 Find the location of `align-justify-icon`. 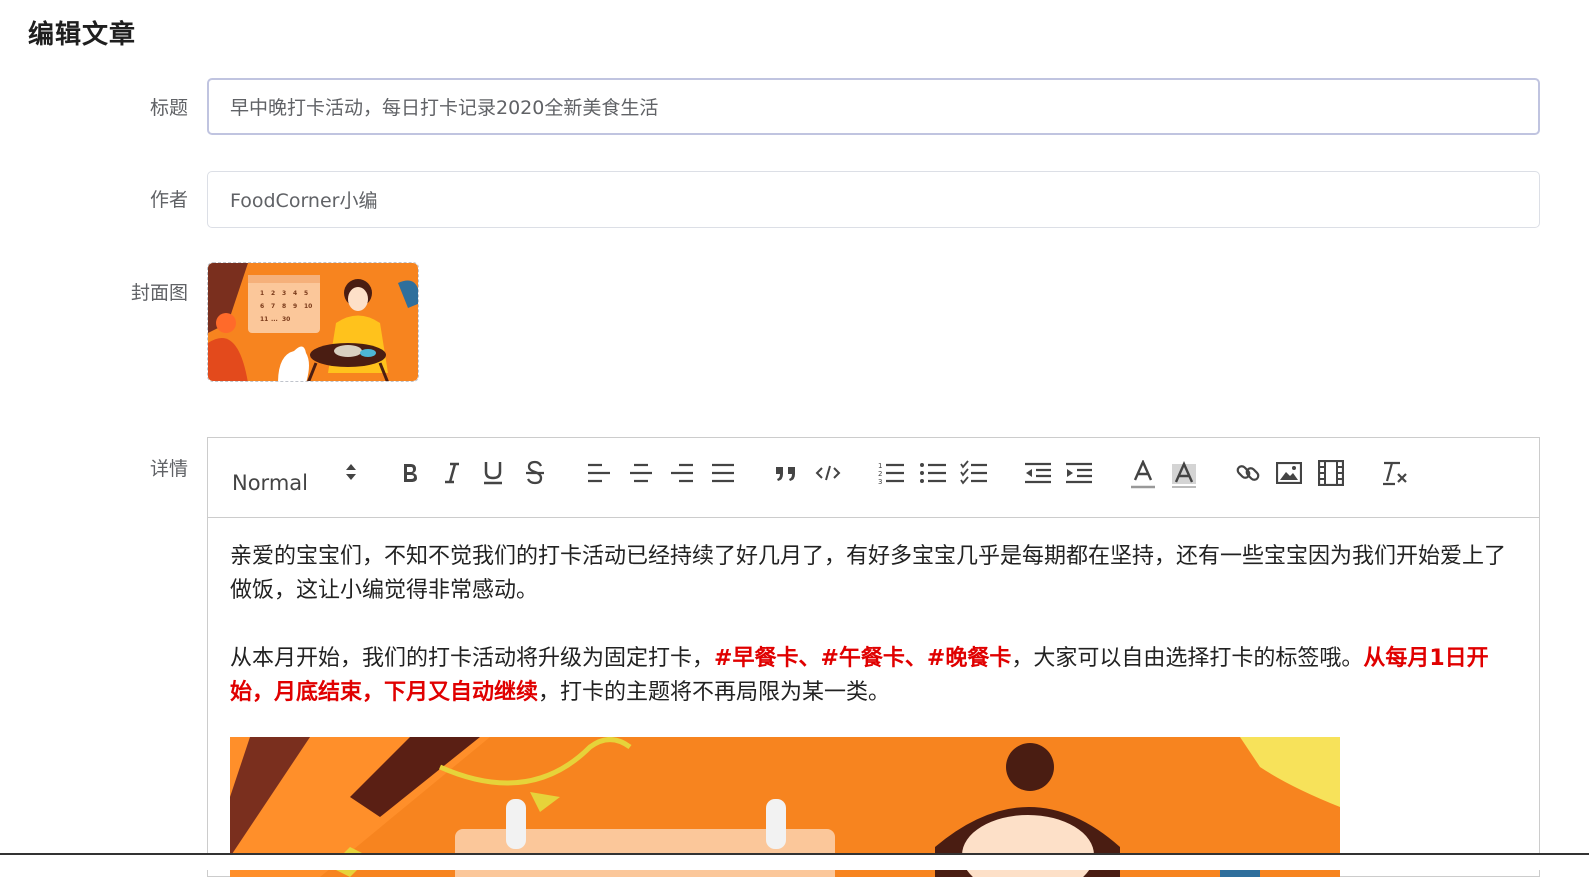

align-justify-icon is located at coordinates (723, 473).